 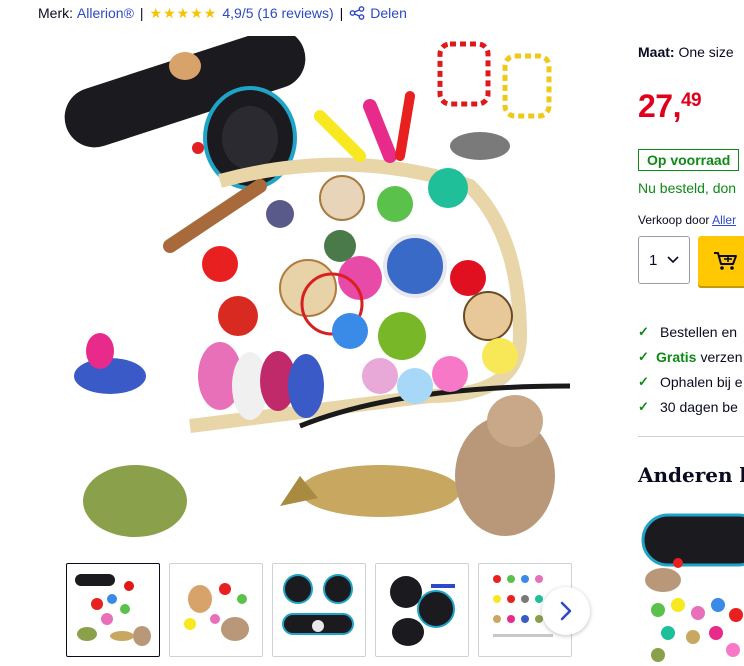 I want to click on fish-toy, so click(x=370, y=491).